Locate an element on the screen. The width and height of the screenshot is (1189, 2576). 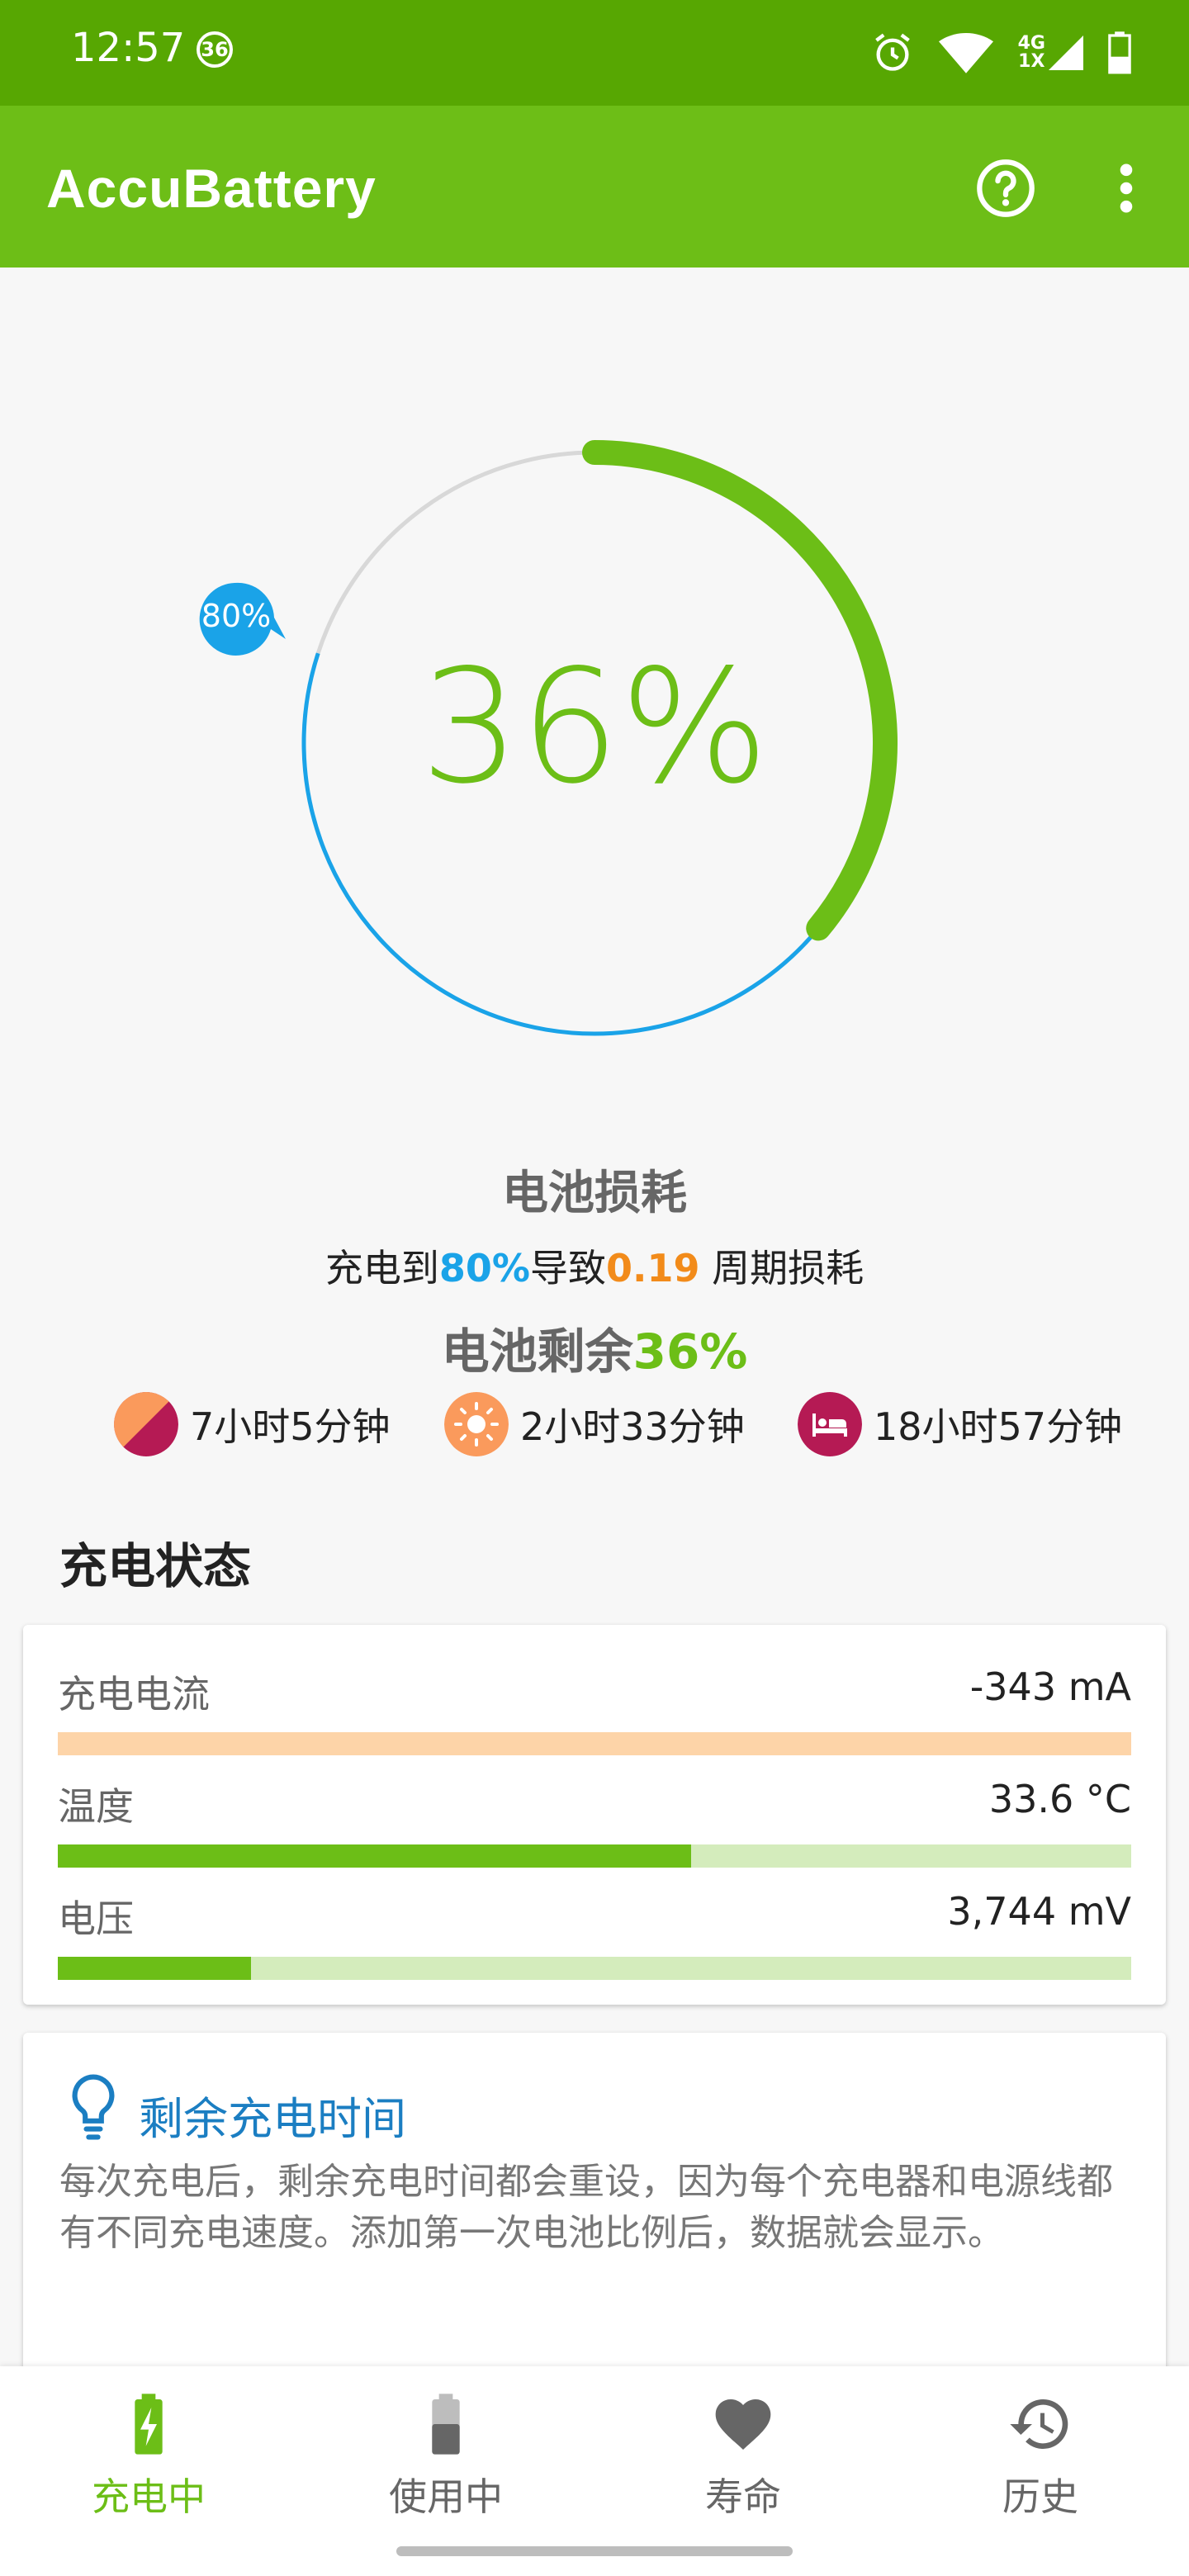
wear-cycles-value: 0.19 is located at coordinates (652, 1268).